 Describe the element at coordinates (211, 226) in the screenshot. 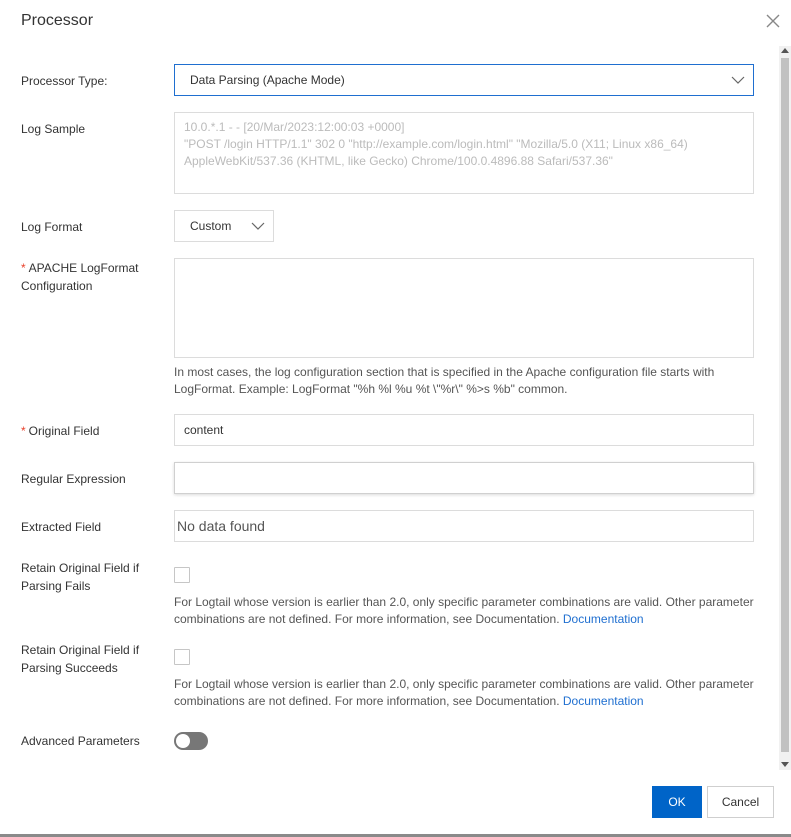

I see `log-format-value: Custom` at that location.